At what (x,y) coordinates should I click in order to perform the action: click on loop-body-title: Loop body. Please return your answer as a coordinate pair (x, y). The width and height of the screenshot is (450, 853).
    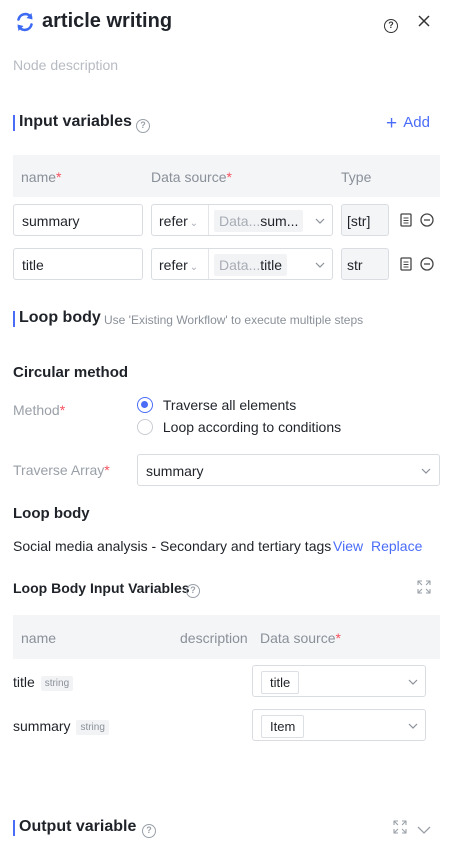
    Looking at the image, I should click on (51, 513).